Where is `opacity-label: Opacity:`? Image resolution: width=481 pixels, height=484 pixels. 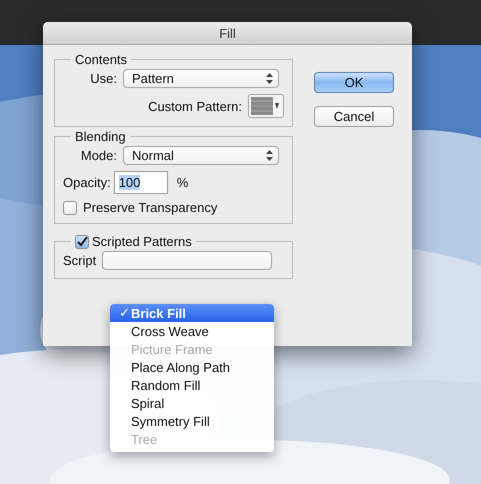 opacity-label: Opacity: is located at coordinates (87, 182).